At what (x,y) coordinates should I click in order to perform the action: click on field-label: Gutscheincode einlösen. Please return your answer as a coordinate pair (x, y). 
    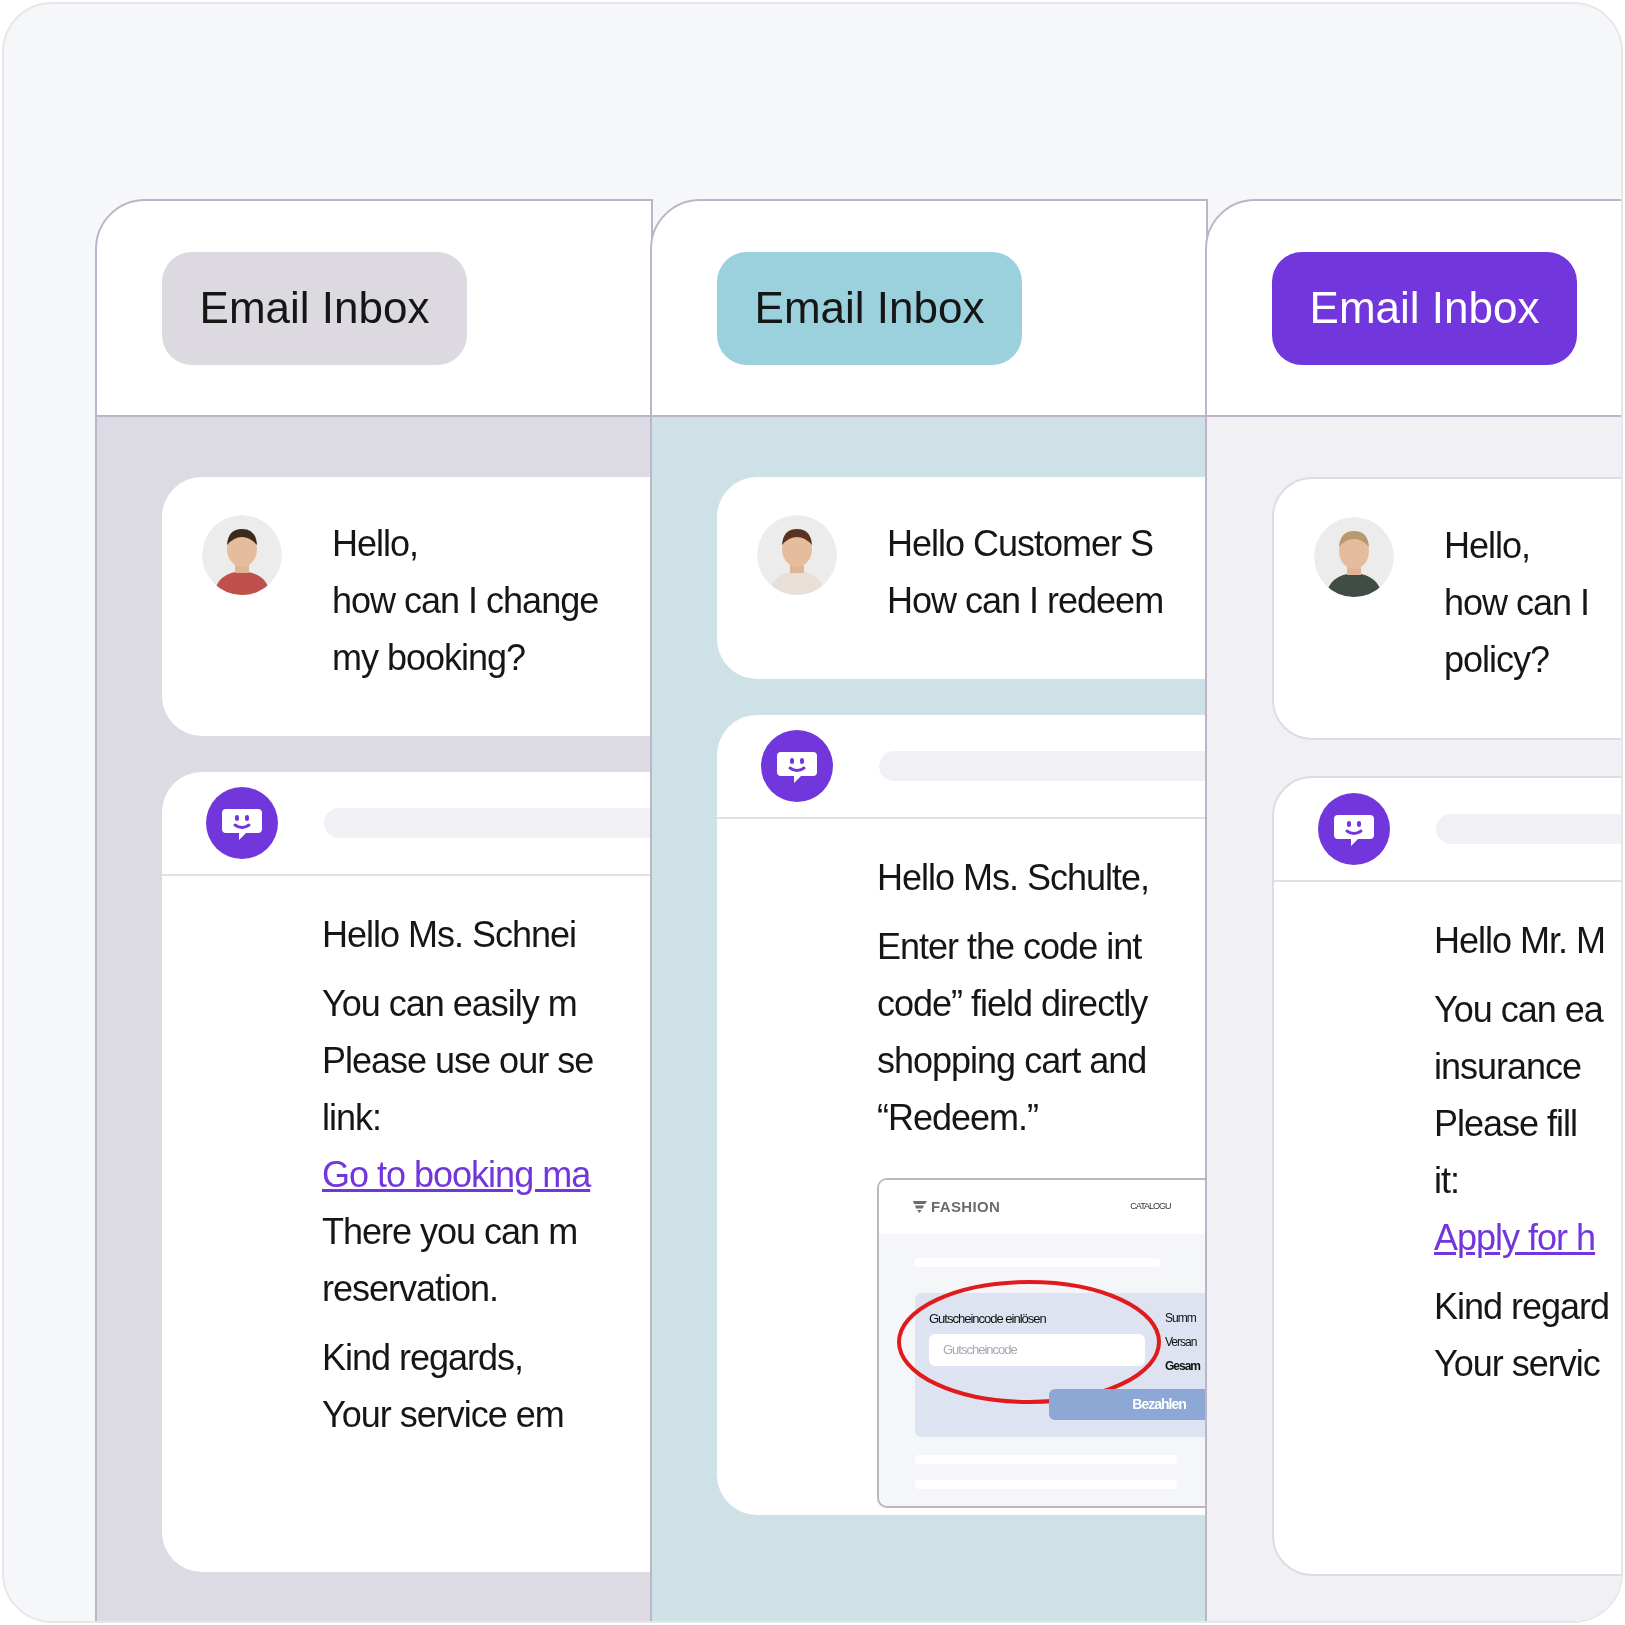
    Looking at the image, I should click on (987, 1319).